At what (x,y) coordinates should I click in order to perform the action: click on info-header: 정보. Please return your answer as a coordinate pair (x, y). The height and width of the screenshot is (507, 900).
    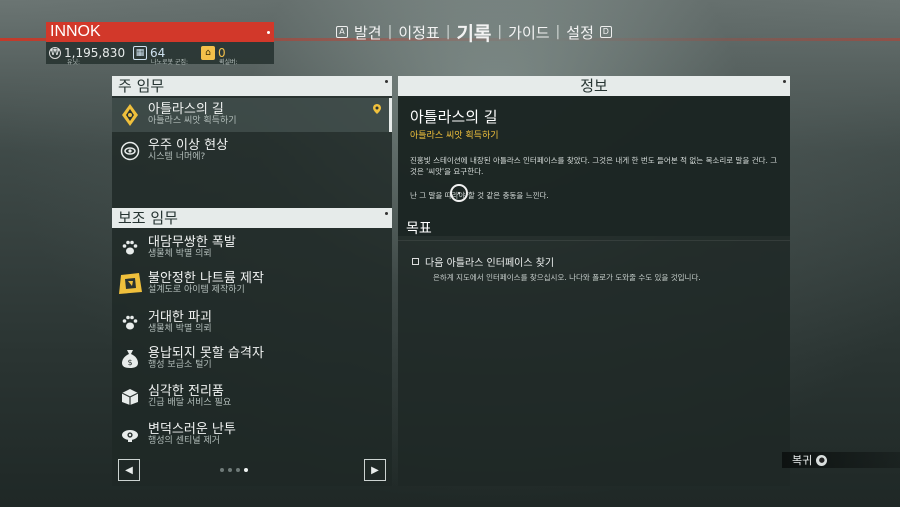
    Looking at the image, I should click on (594, 86).